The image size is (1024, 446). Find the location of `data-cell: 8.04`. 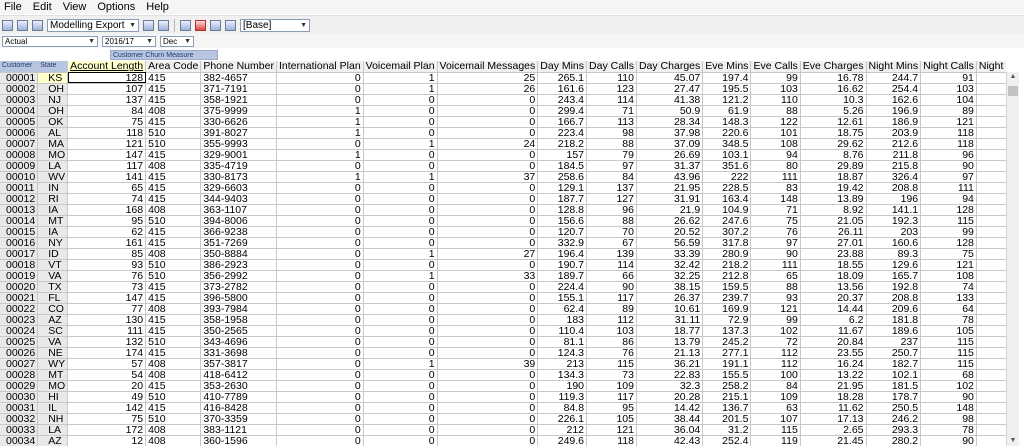

data-cell: 8.04 is located at coordinates (991, 397).